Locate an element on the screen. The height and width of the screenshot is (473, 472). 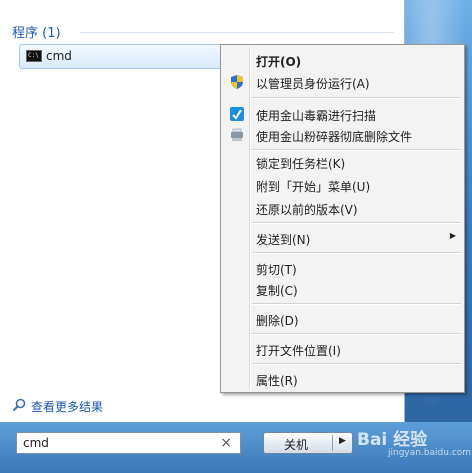
menu-item-pin-start: 附到「开始」菜单(U) is located at coordinates (342, 185).